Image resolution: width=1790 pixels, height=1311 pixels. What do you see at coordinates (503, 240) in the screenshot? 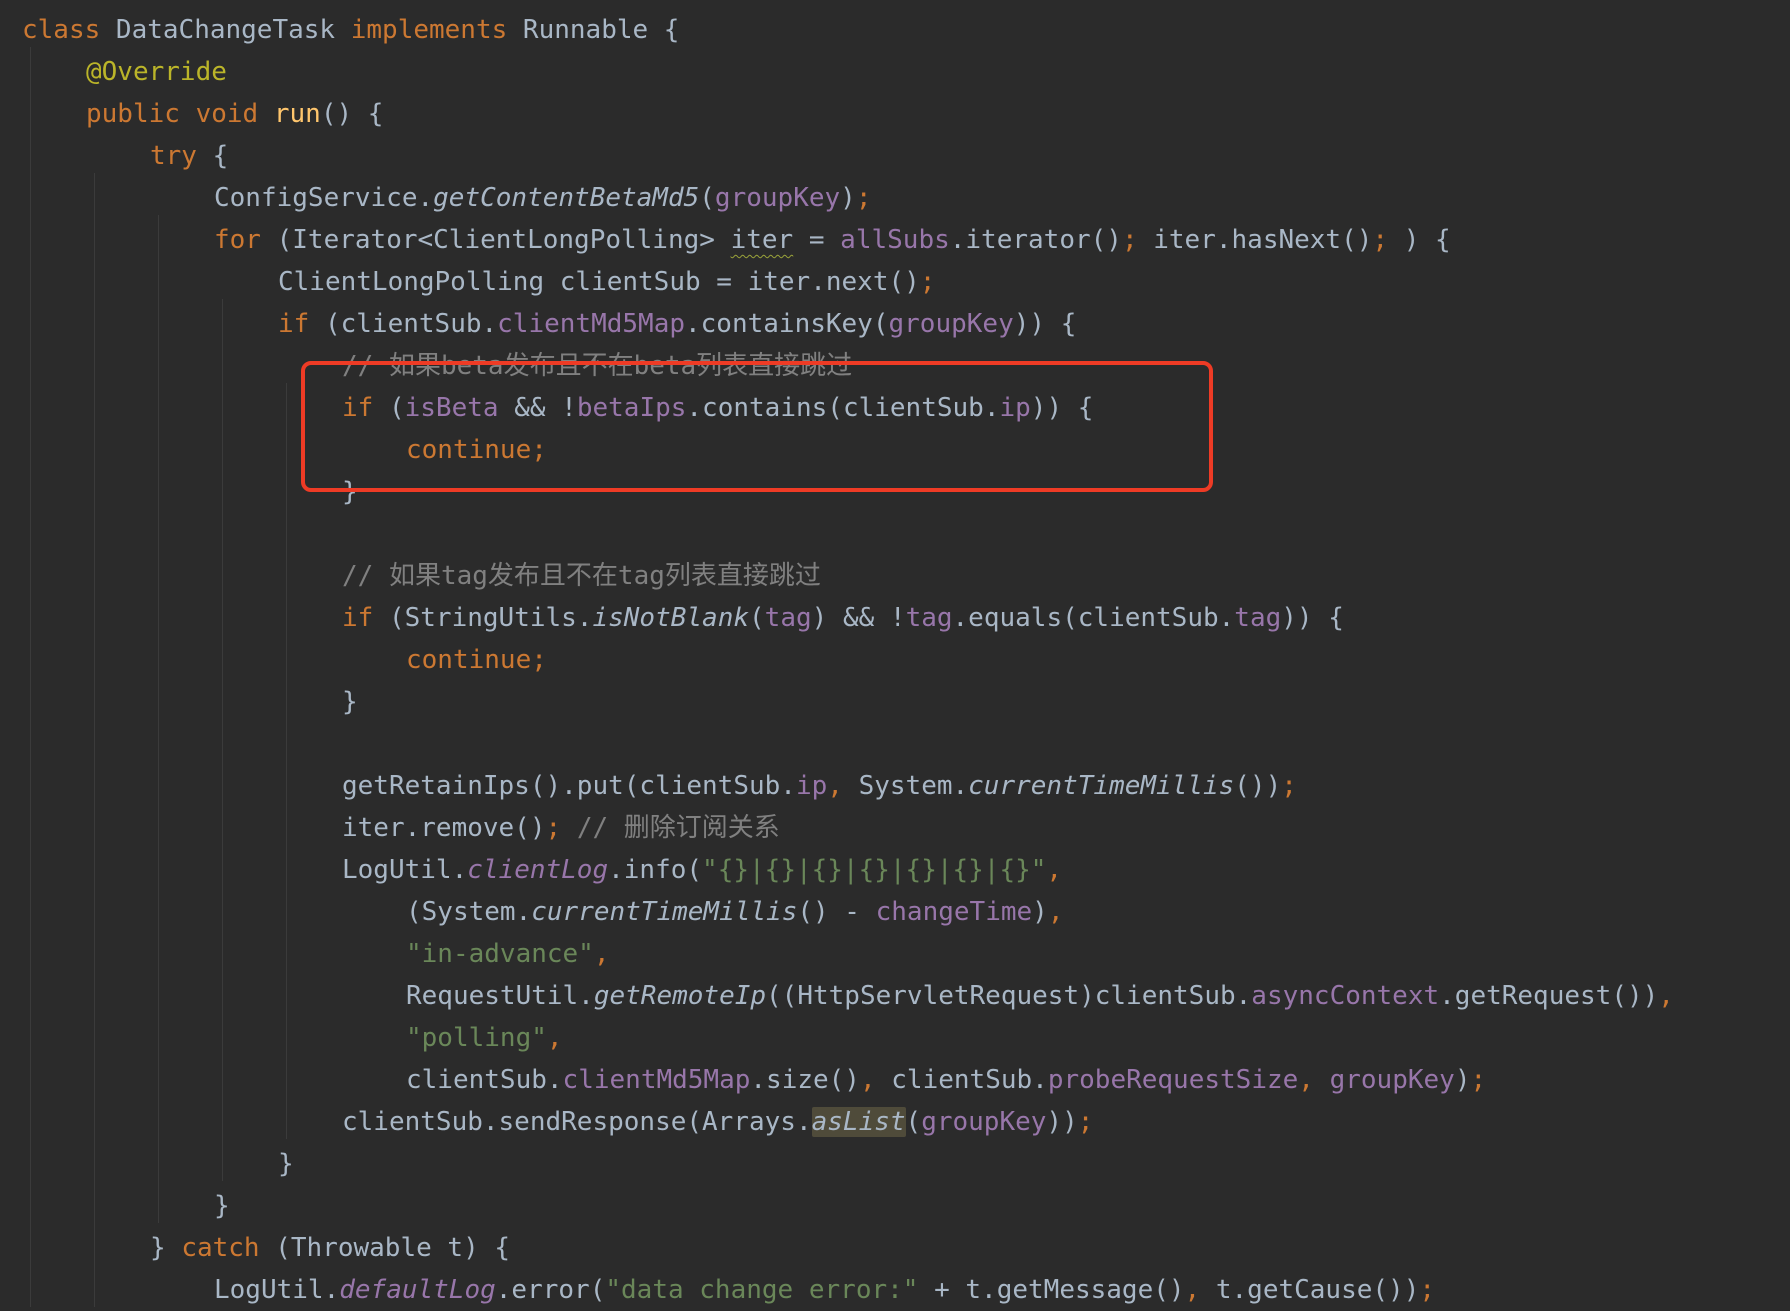
I see `code-token: (Iterator<ClientLongPolling>` at bounding box center [503, 240].